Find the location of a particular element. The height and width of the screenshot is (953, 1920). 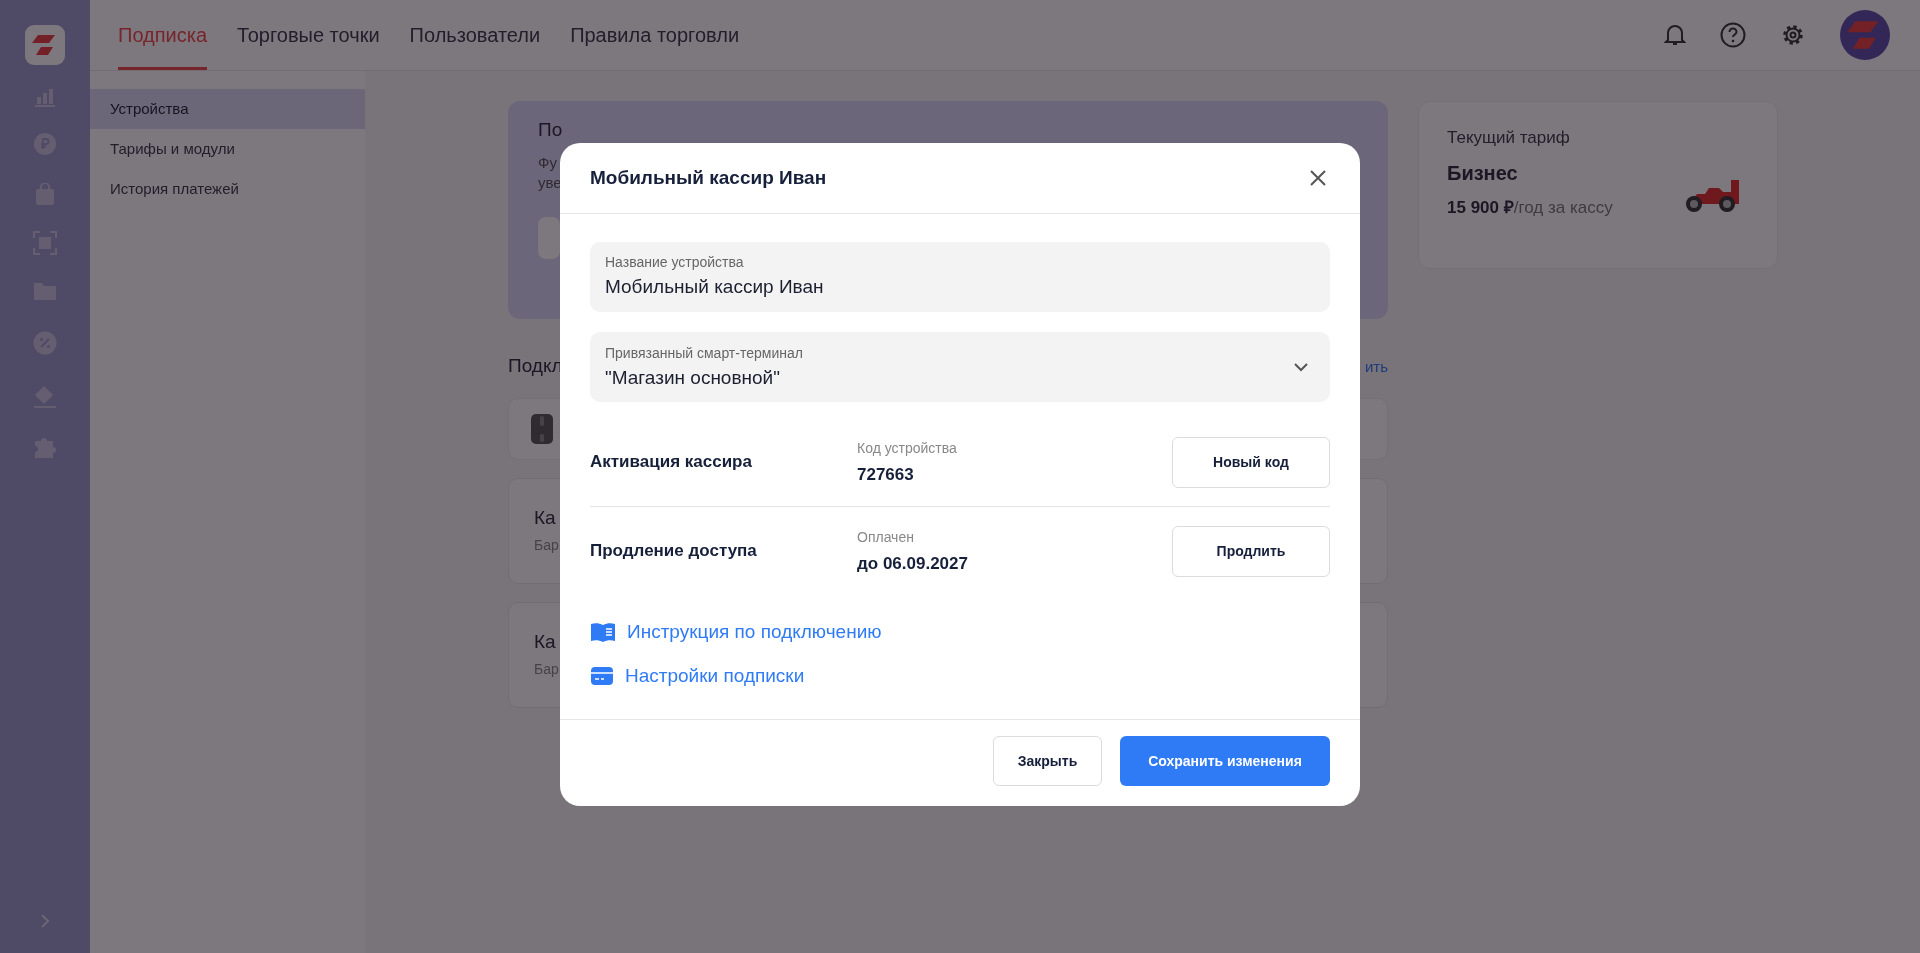

credit-card-icon is located at coordinates (602, 676).